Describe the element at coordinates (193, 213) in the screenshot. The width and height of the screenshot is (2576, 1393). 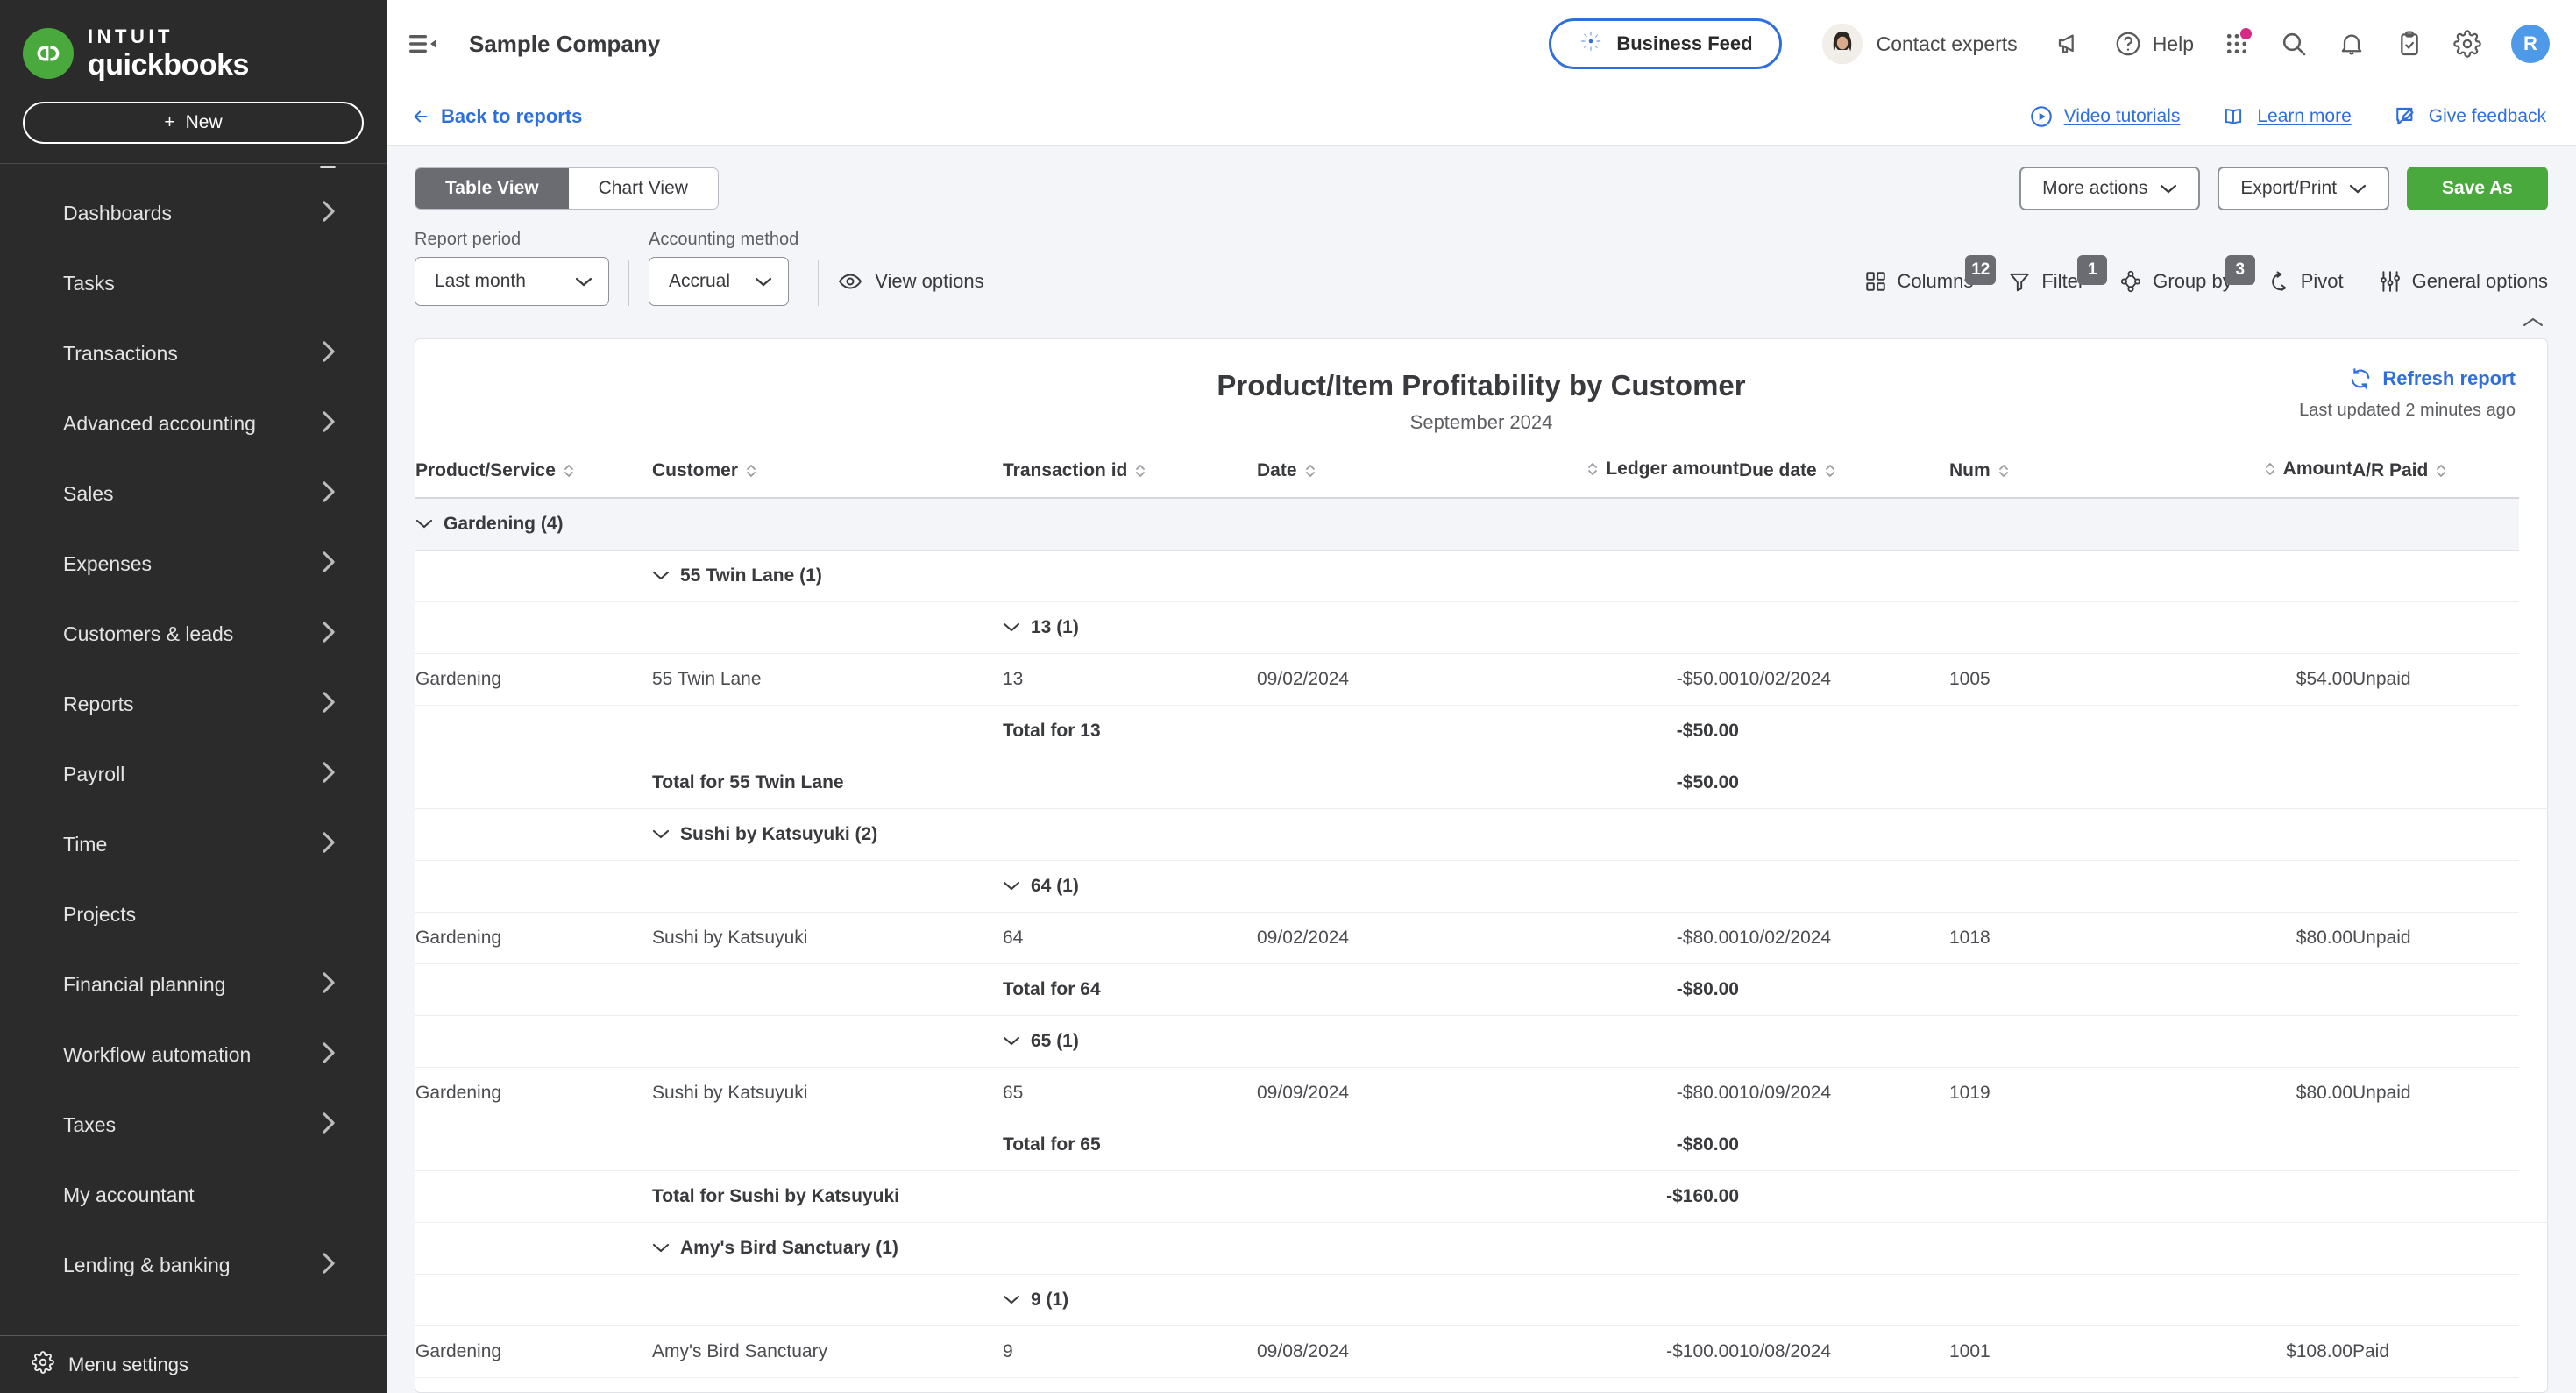
I see `sidebar-item-dashboards: Dashboards` at that location.